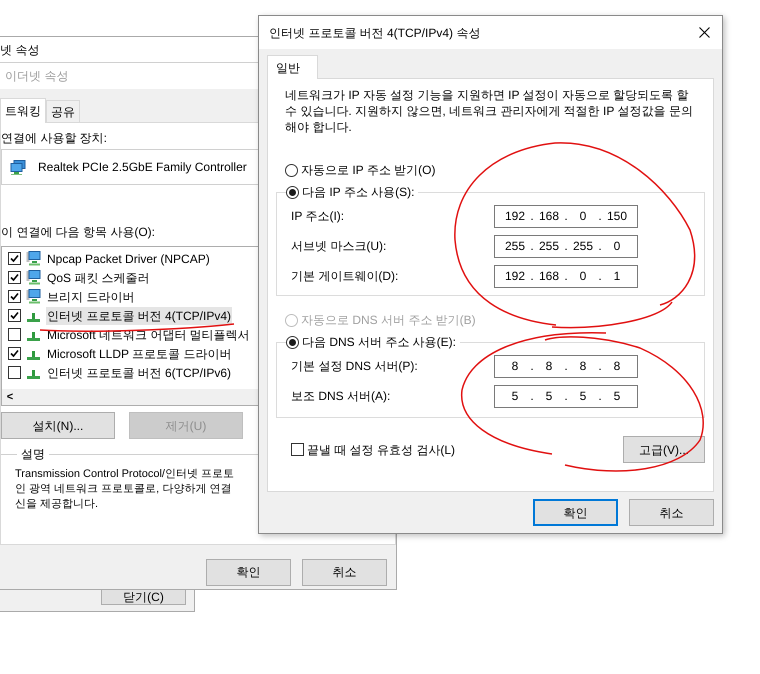 The height and width of the screenshot is (674, 760). I want to click on field-label: 서브넷 마스크(U):, so click(339, 246).